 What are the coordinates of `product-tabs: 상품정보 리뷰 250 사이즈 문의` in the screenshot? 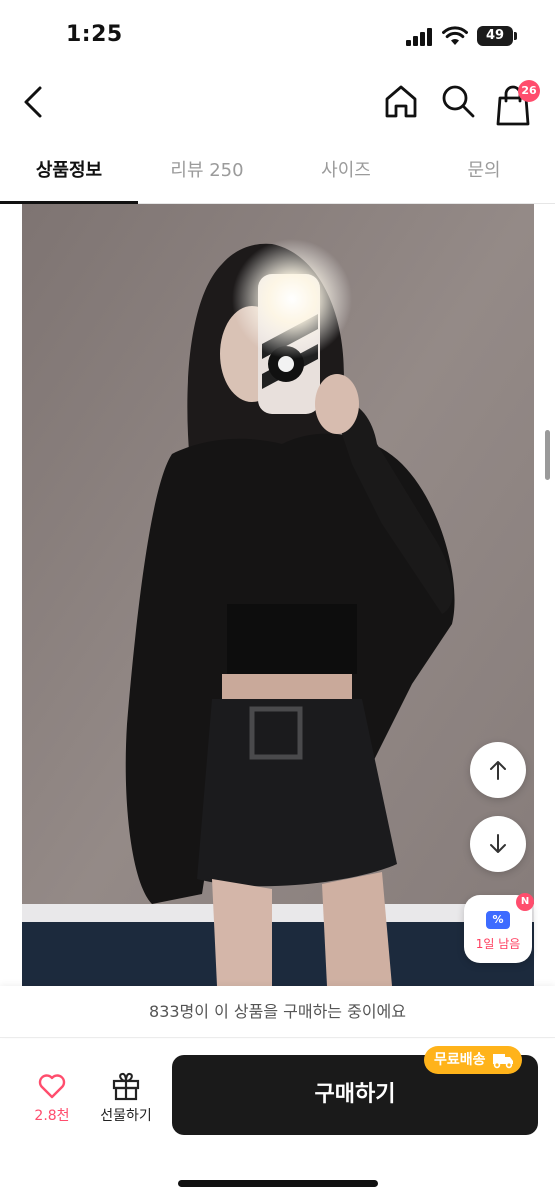 It's located at (277, 172).